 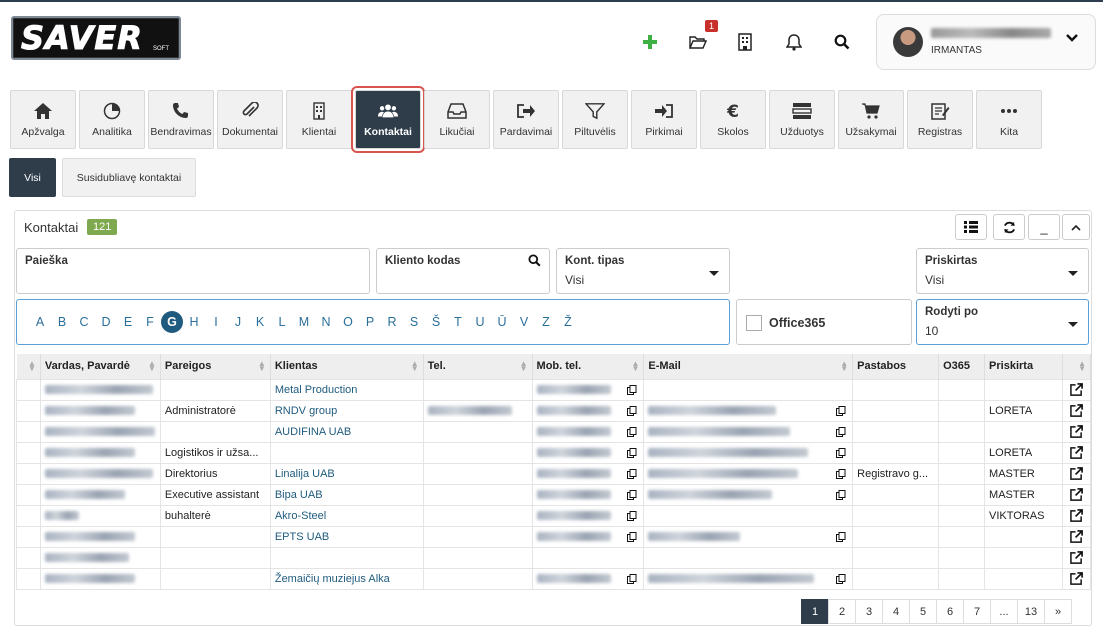 What do you see at coordinates (745, 42) in the screenshot?
I see `building-icon` at bounding box center [745, 42].